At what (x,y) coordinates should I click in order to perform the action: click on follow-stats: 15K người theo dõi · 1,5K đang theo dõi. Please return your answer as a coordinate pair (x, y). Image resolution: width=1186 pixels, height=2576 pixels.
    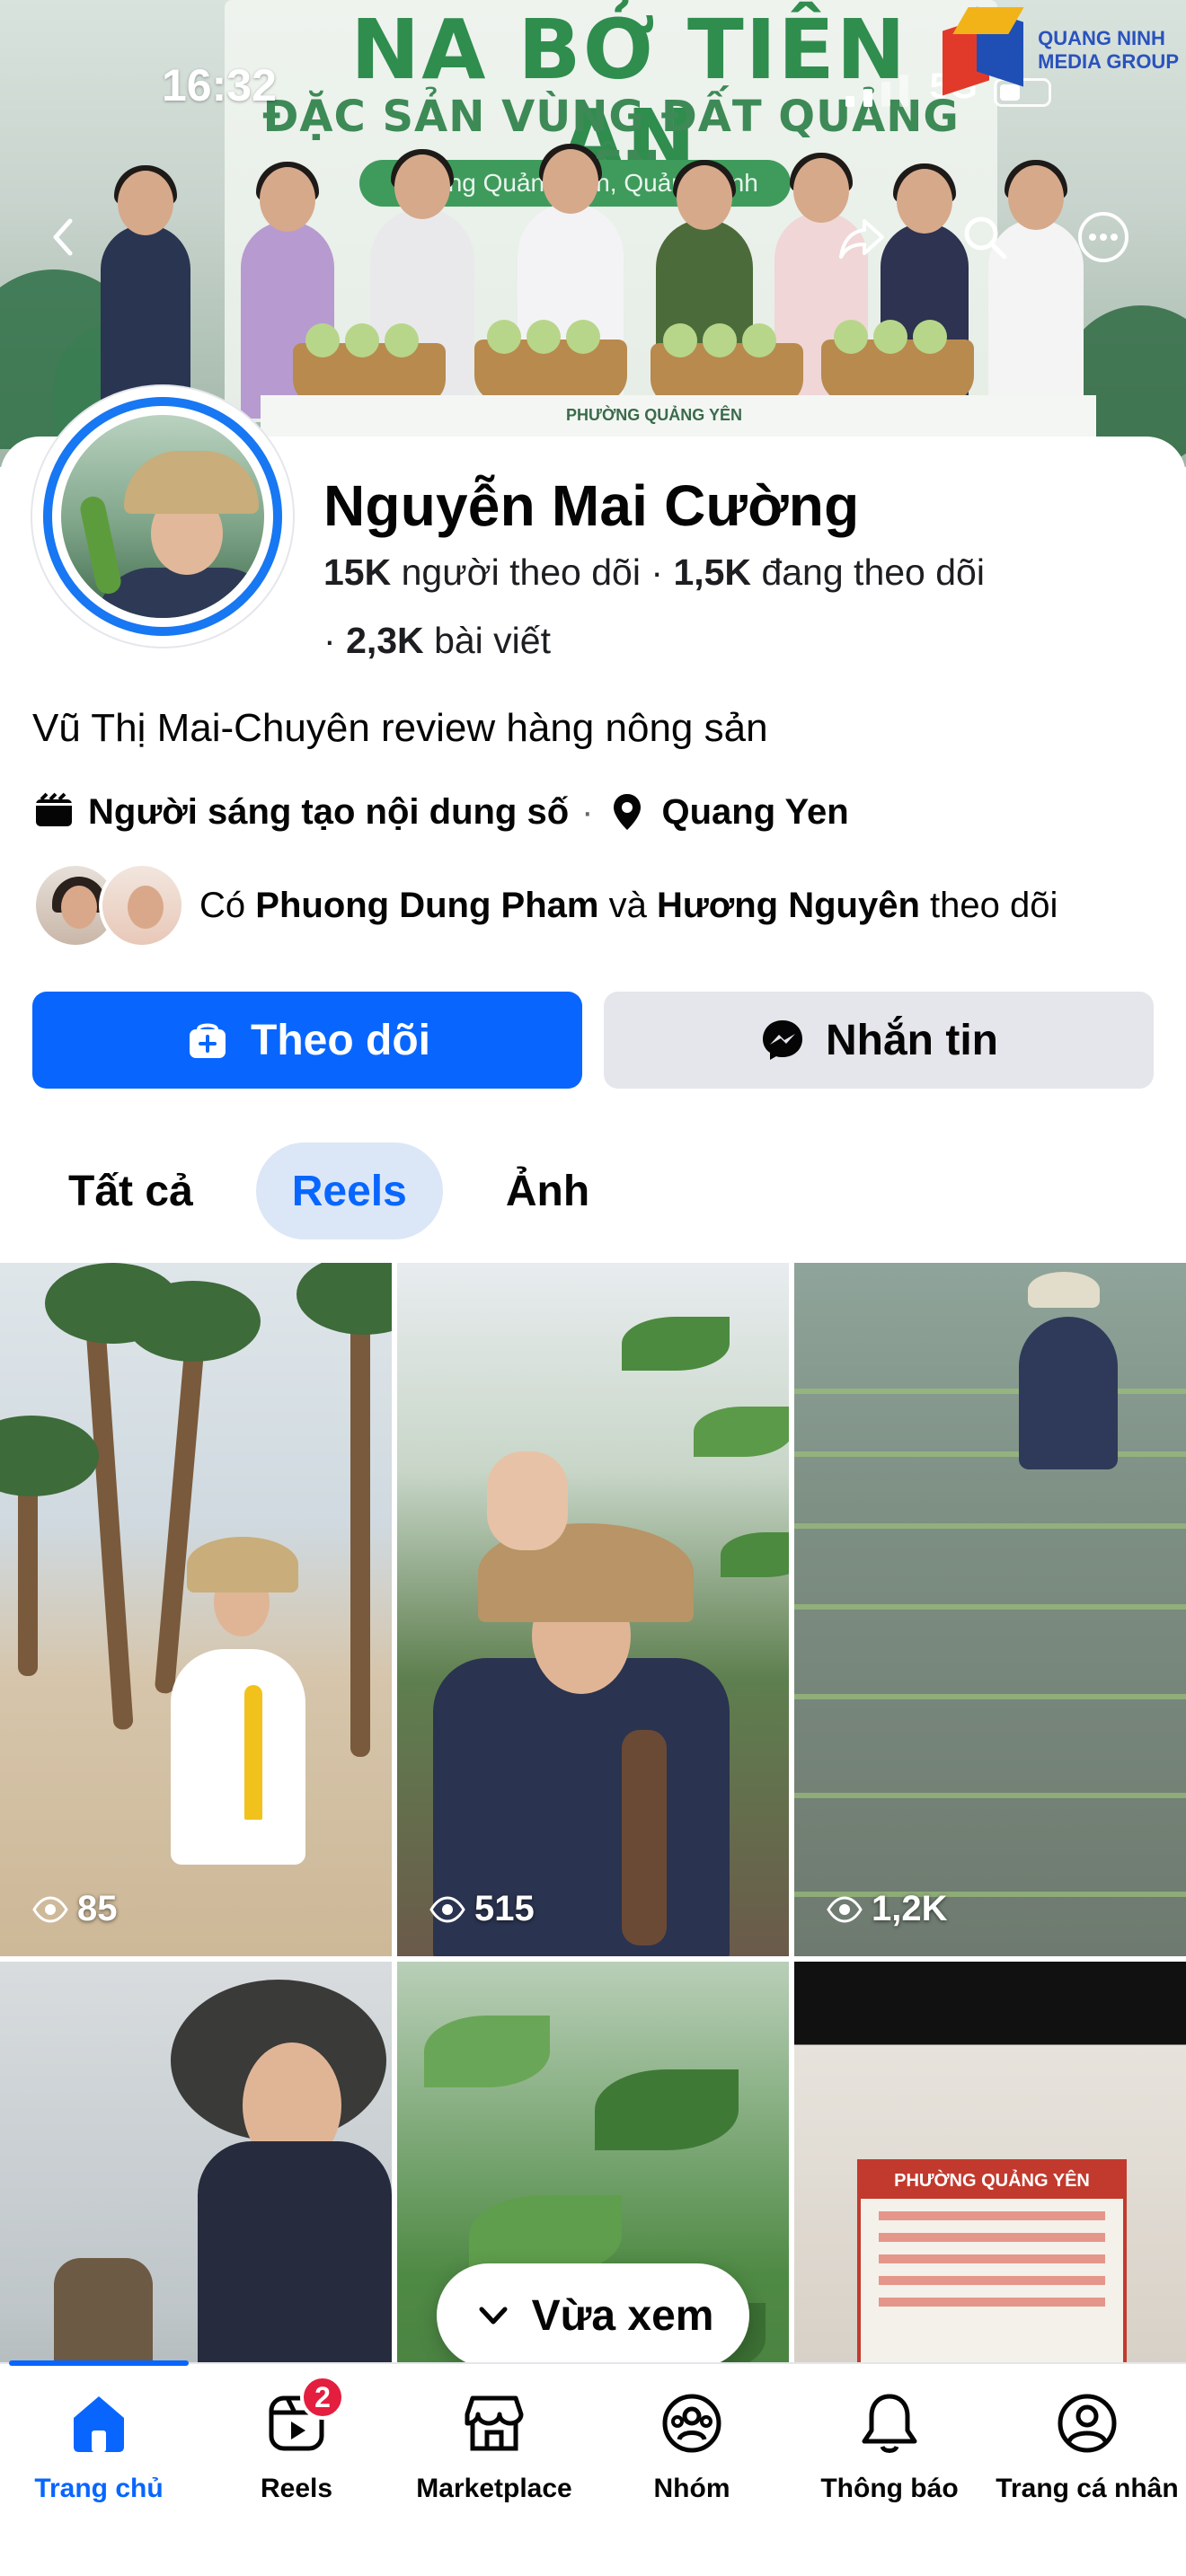
    Looking at the image, I should click on (654, 572).